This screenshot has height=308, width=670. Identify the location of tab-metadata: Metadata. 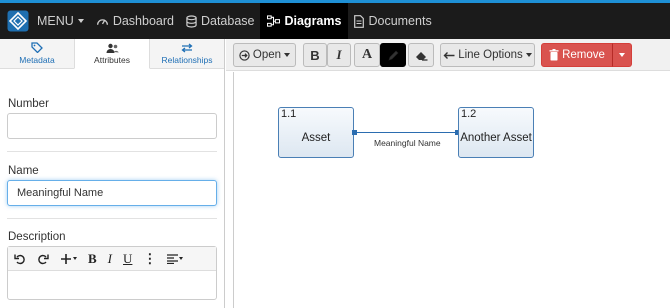
(37, 53).